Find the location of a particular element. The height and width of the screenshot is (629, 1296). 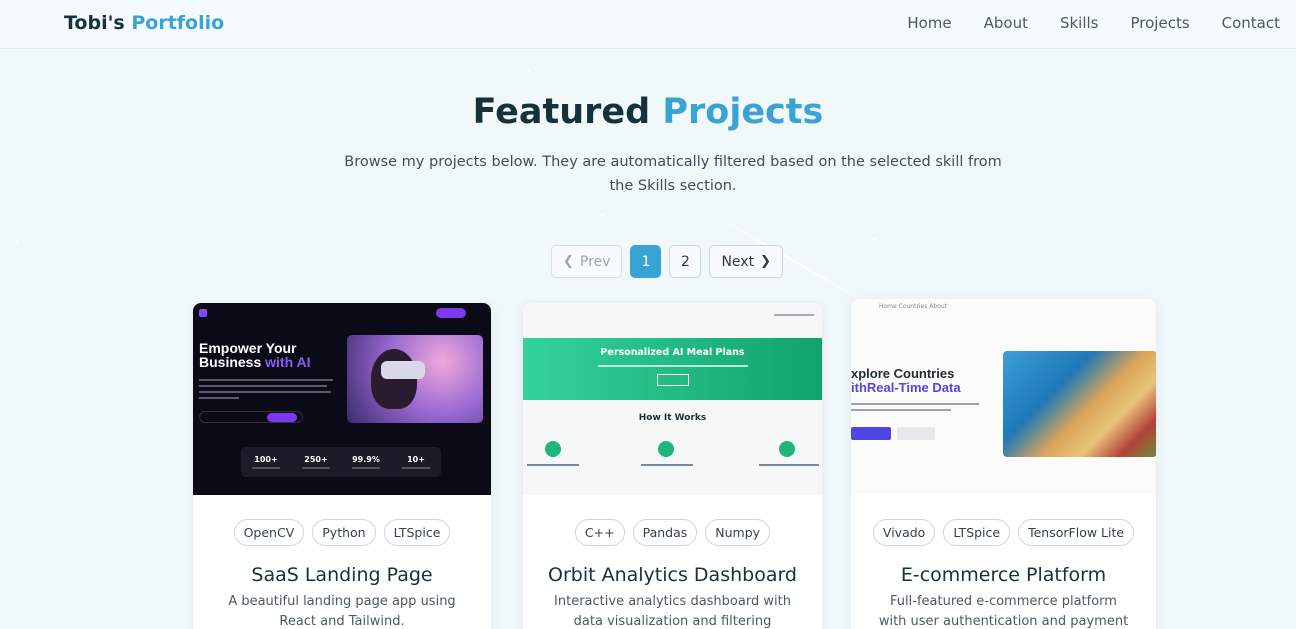

preview-banner-title: Personalized AI Meal Plans is located at coordinates (672, 352).